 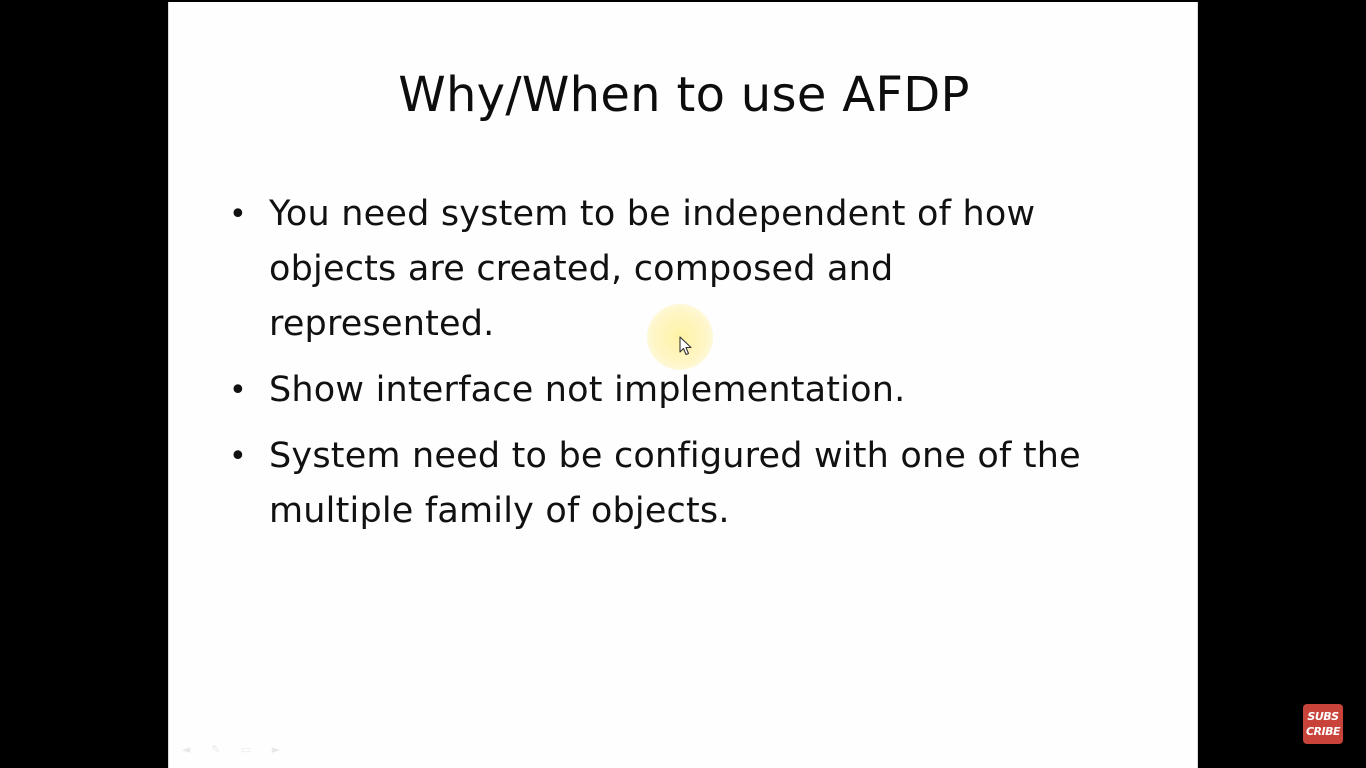 I want to click on mouse-pointer-icon, so click(x=685, y=346).